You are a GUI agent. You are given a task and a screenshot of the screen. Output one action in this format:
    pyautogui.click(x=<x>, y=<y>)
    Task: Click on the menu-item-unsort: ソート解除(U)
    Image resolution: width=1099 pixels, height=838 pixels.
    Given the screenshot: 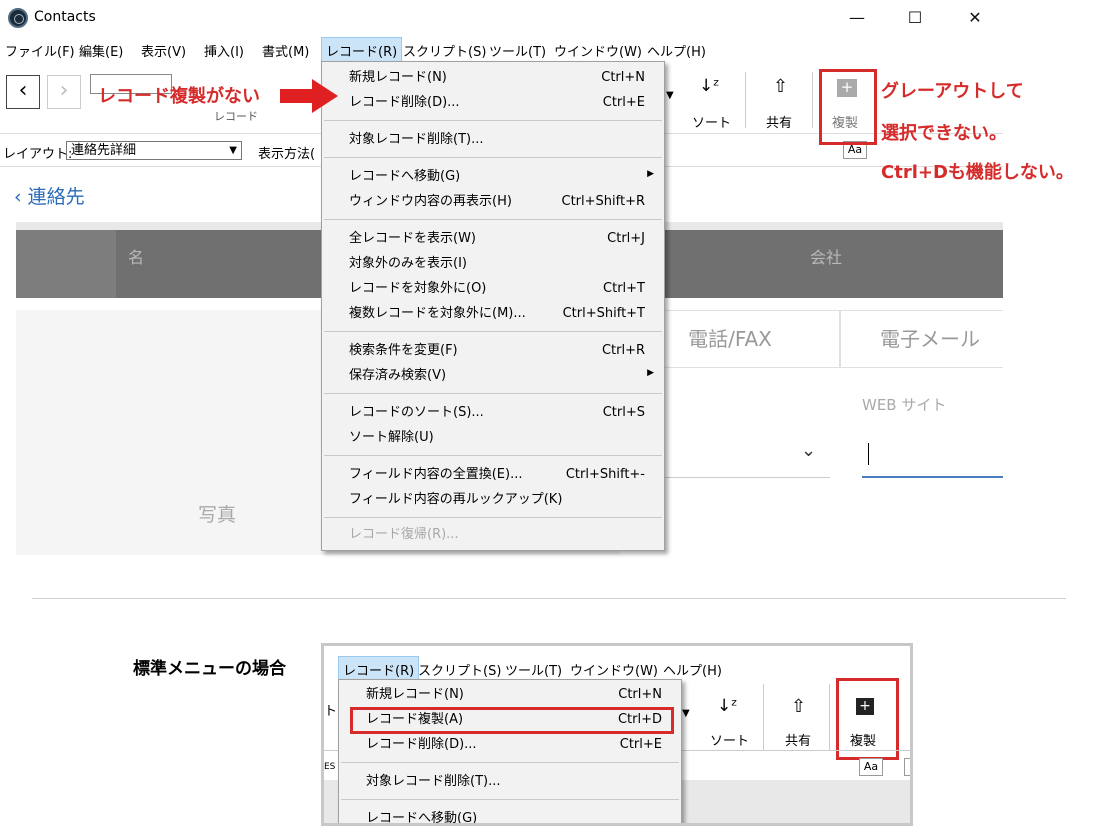 What is the action you would take?
    pyautogui.click(x=497, y=438)
    